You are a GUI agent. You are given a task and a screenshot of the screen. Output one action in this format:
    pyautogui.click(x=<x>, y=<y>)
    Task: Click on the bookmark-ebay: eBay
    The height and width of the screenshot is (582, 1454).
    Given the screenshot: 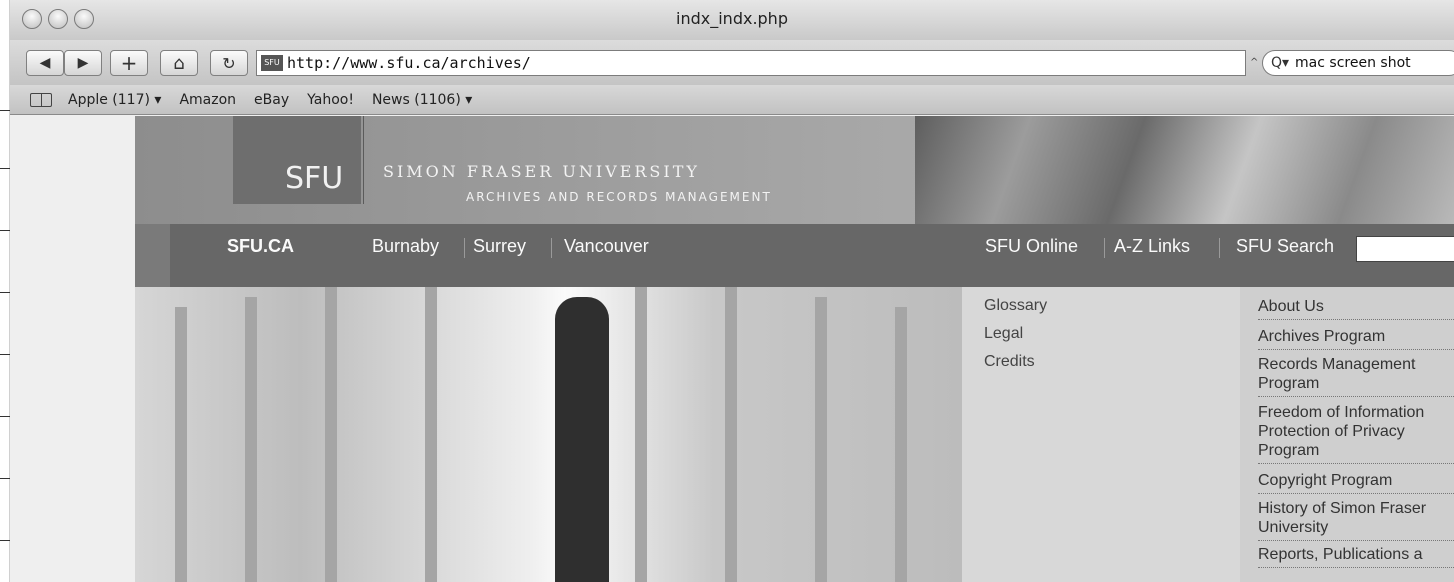 What is the action you would take?
    pyautogui.click(x=271, y=100)
    